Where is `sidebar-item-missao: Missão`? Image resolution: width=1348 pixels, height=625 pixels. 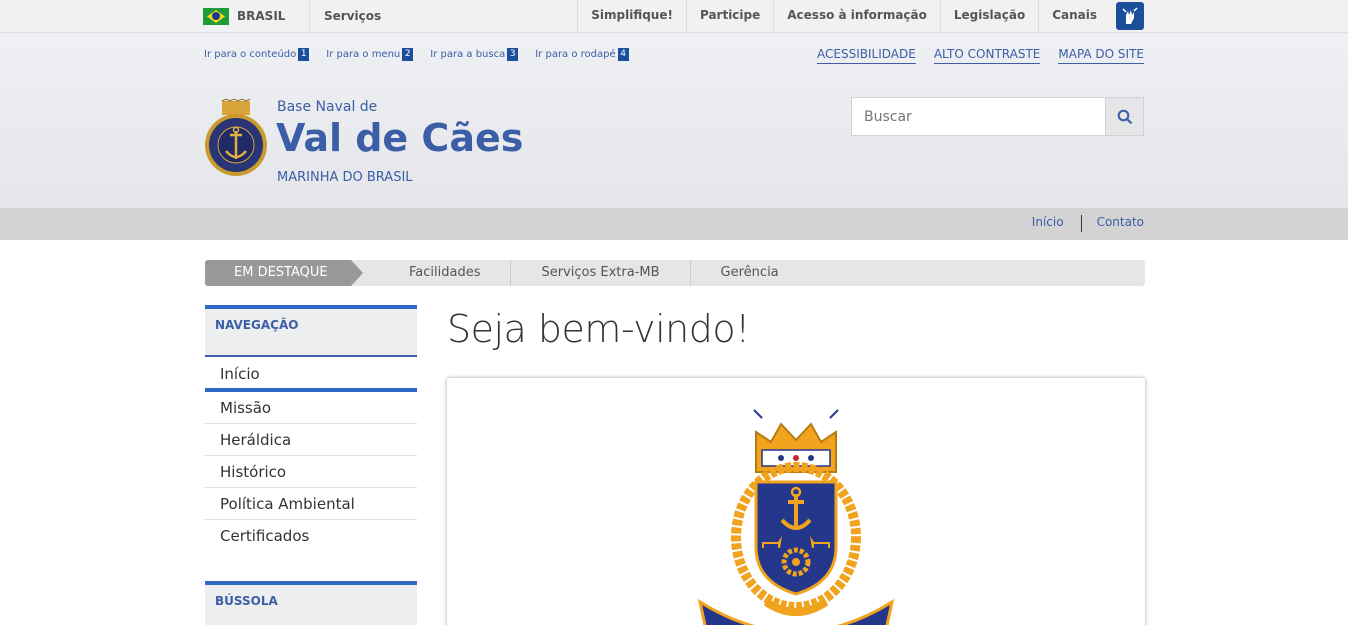
sidebar-item-missao: Missão is located at coordinates (311, 408).